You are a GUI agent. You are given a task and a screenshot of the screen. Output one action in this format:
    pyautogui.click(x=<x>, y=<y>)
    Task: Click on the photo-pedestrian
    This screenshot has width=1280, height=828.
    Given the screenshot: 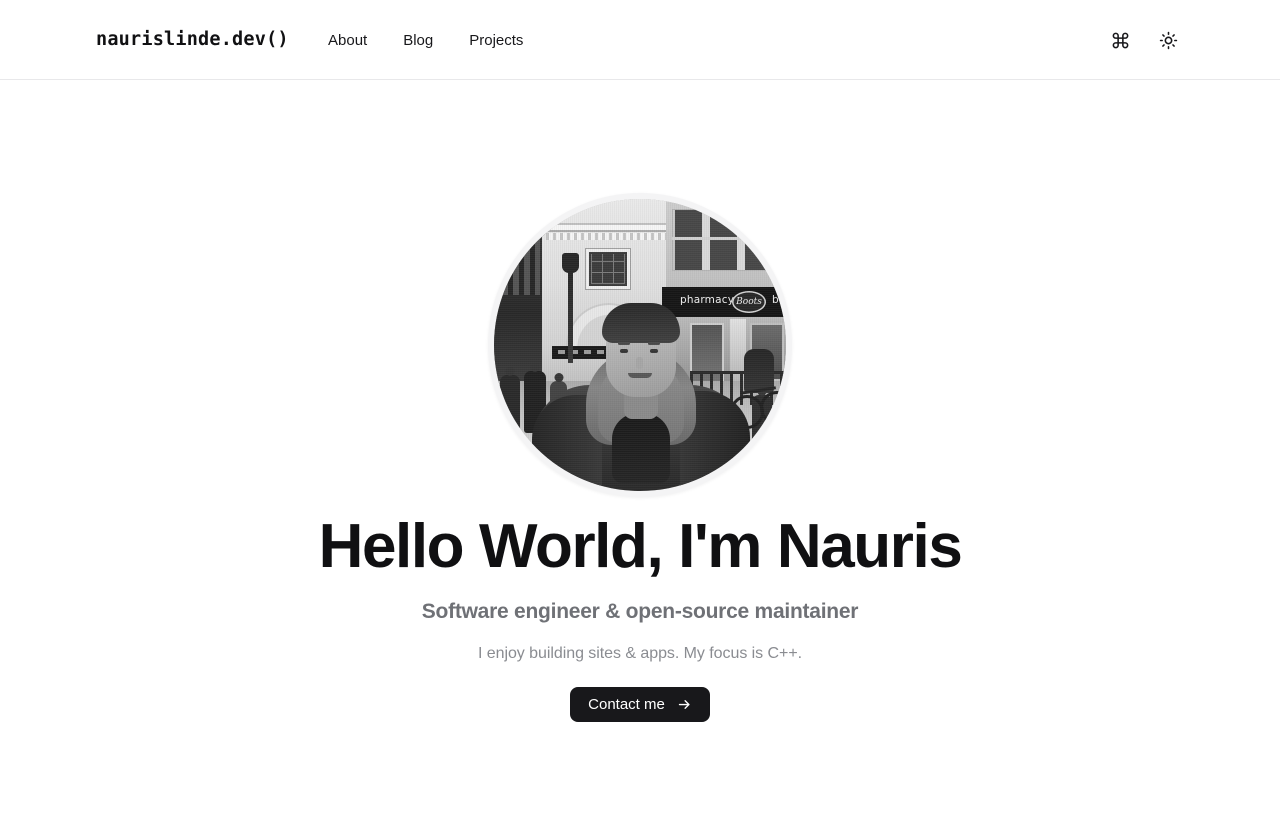 What is the action you would take?
    pyautogui.click(x=510, y=403)
    